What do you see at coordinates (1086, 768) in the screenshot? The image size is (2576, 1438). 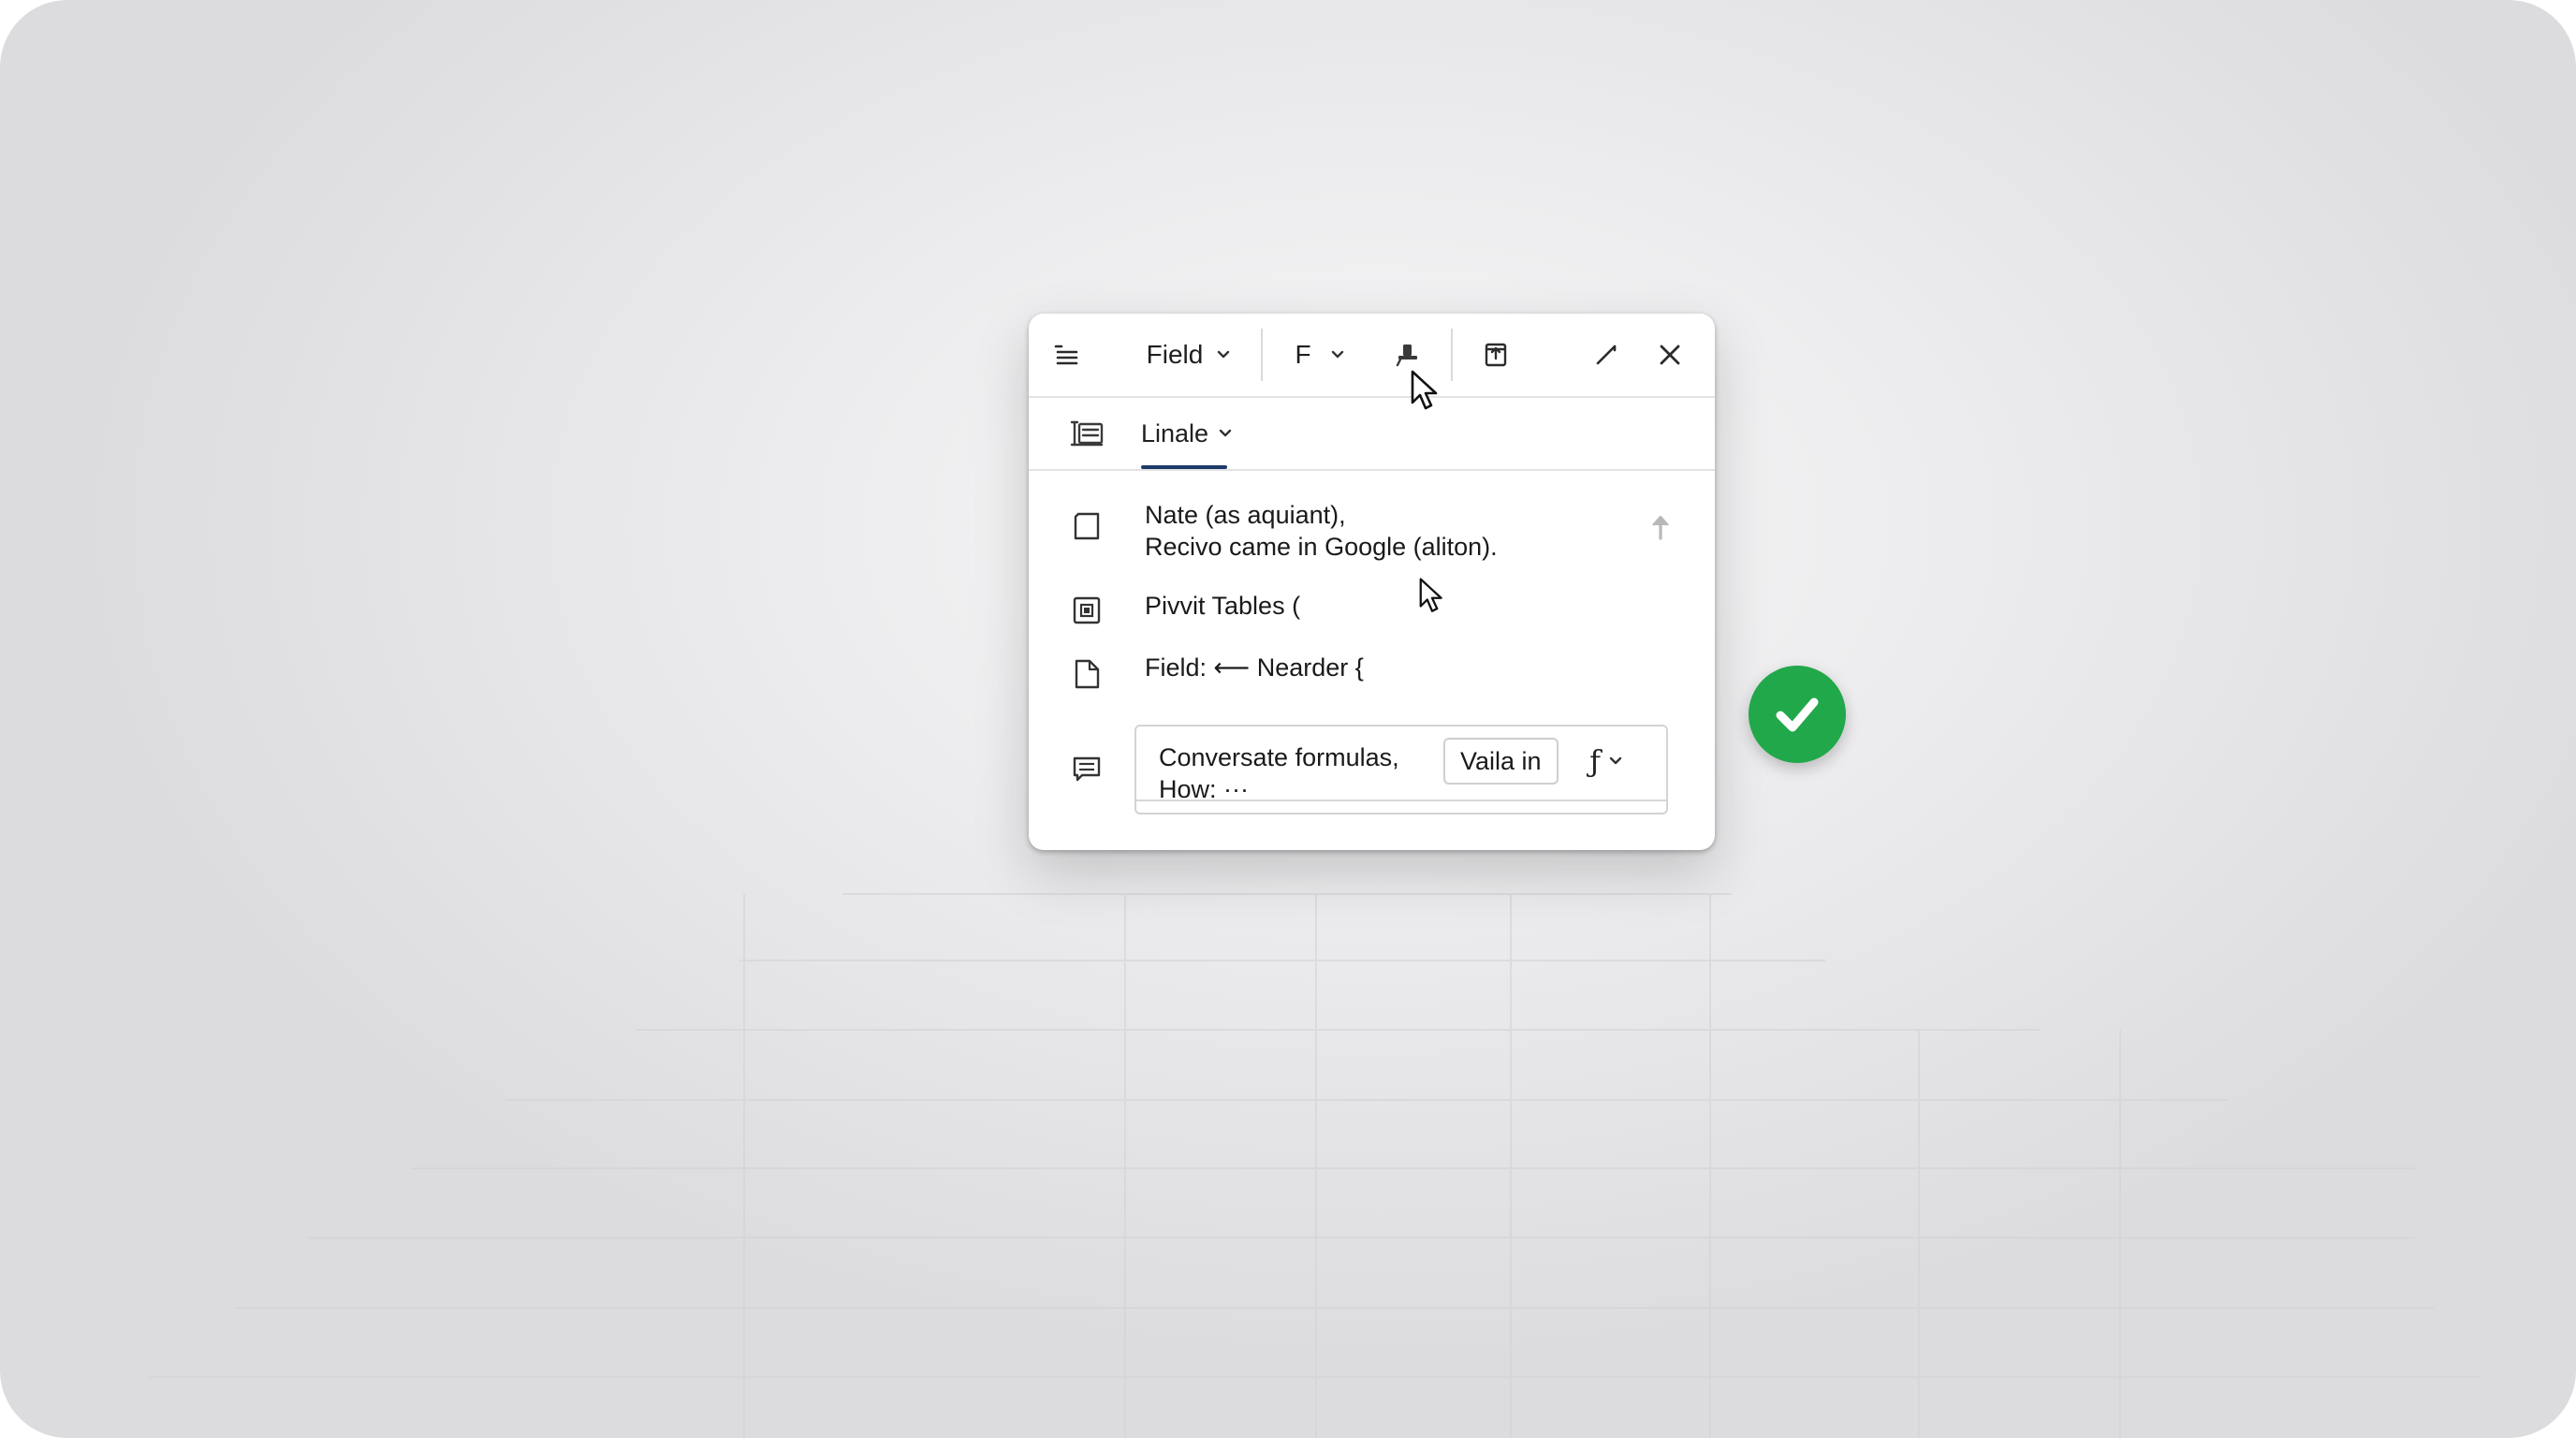 I see `comment-icon` at bounding box center [1086, 768].